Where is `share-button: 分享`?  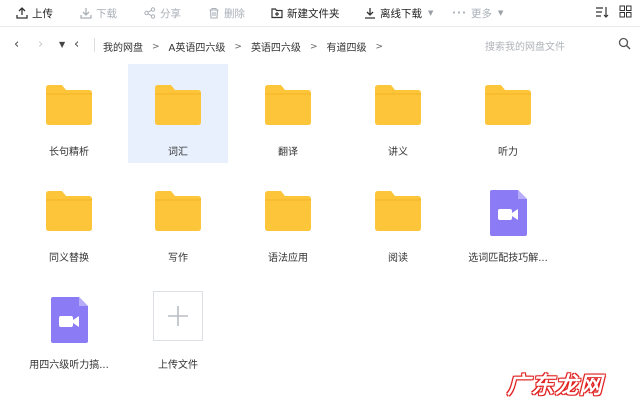
share-button: 分享 is located at coordinates (162, 13).